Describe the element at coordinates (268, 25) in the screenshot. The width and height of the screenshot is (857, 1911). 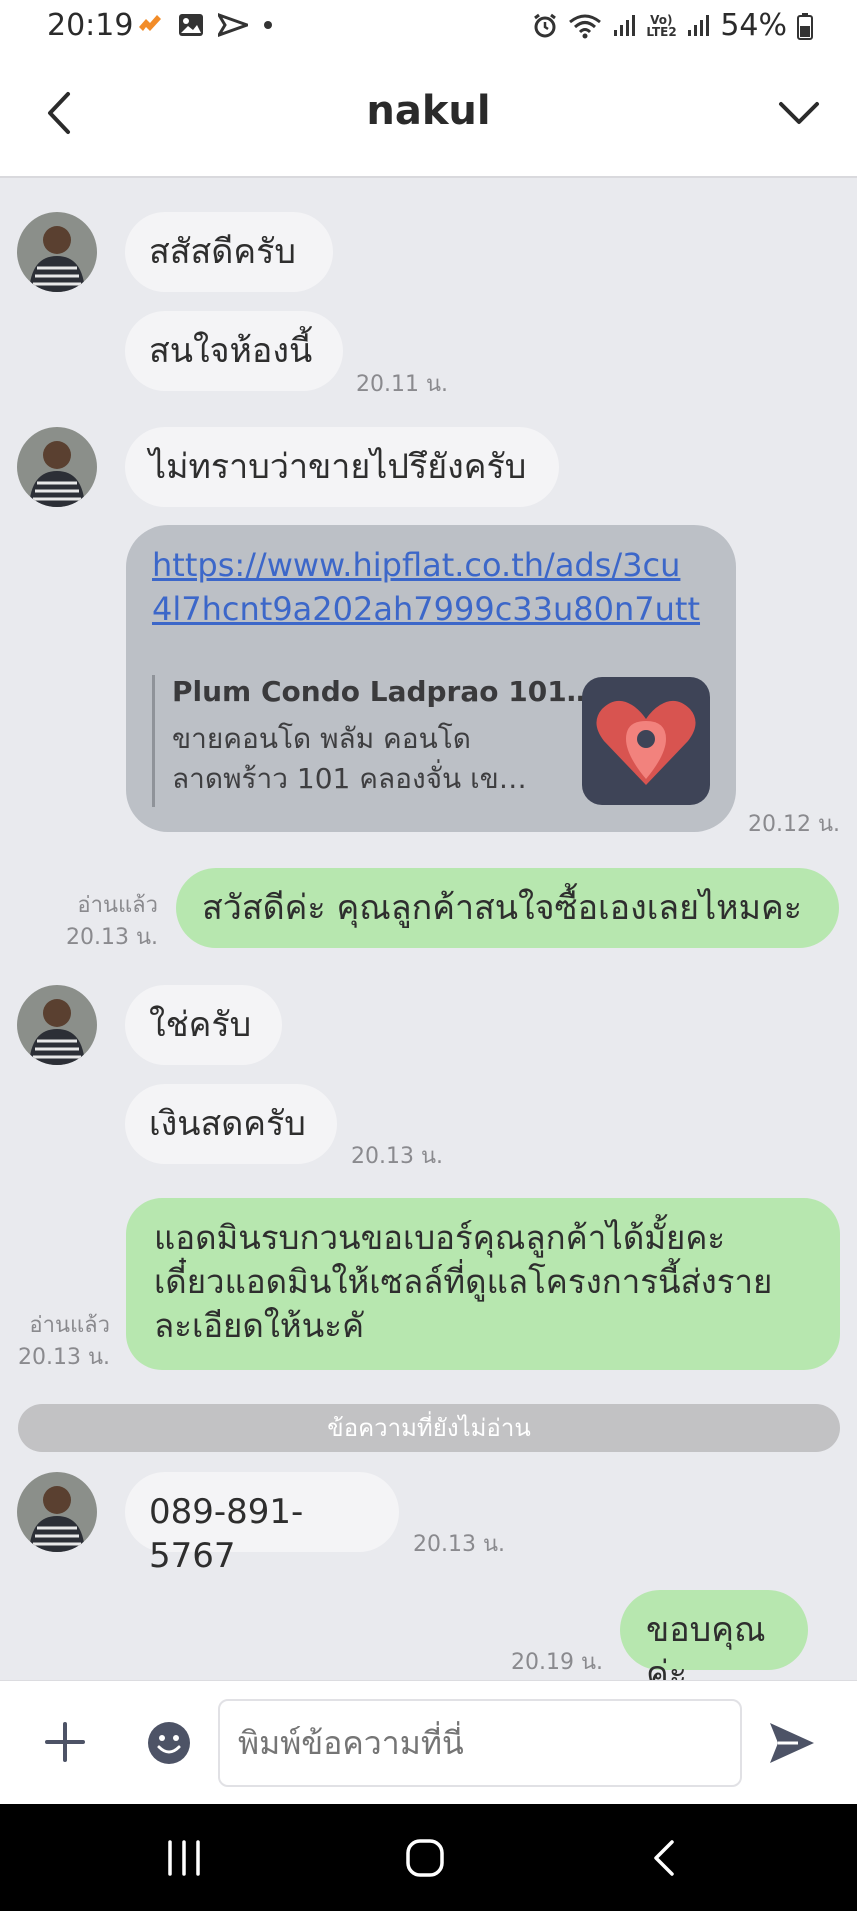
I see `dot-icon` at that location.